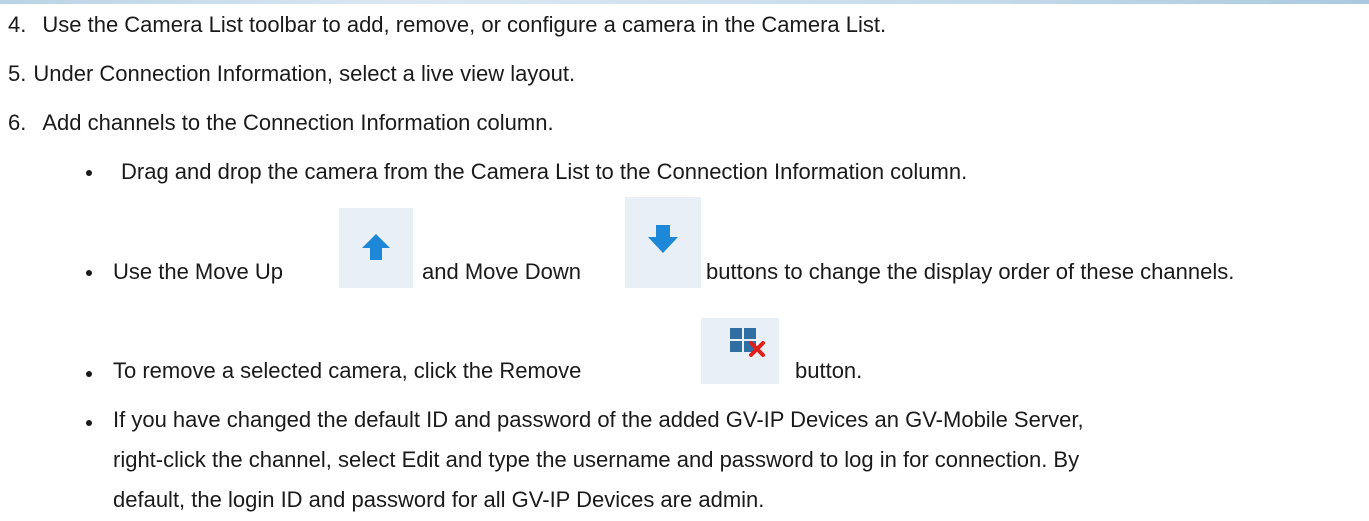 This screenshot has width=1369, height=521. Describe the element at coordinates (829, 370) in the screenshot. I see `bullet-remove-suffix: button.` at that location.